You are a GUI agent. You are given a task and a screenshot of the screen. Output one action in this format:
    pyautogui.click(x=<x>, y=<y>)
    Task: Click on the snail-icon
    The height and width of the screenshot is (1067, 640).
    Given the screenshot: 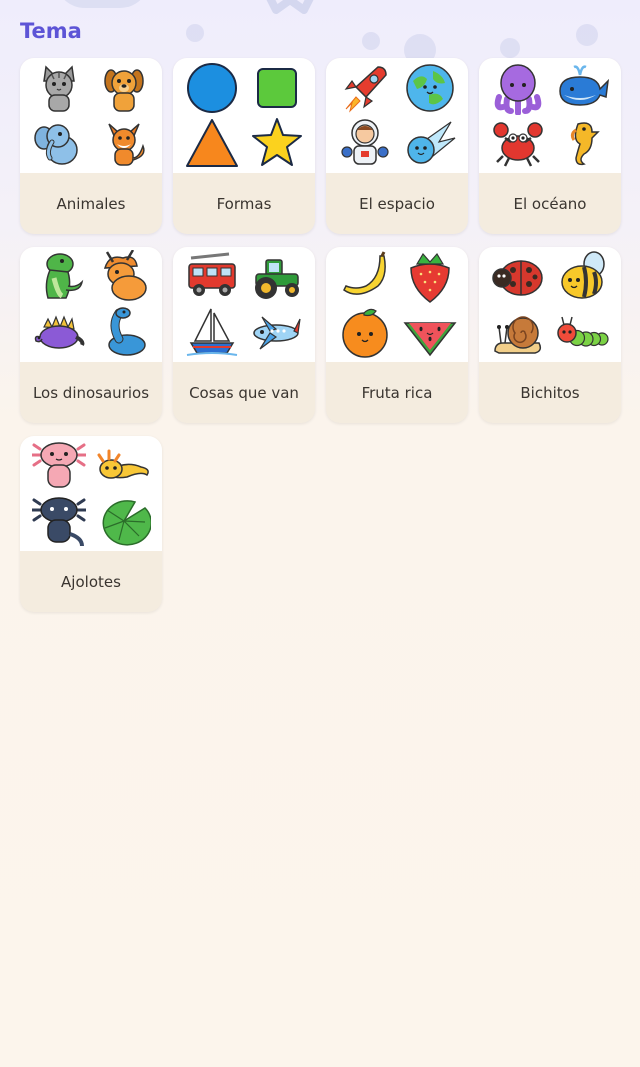 What is the action you would take?
    pyautogui.click(x=517, y=332)
    